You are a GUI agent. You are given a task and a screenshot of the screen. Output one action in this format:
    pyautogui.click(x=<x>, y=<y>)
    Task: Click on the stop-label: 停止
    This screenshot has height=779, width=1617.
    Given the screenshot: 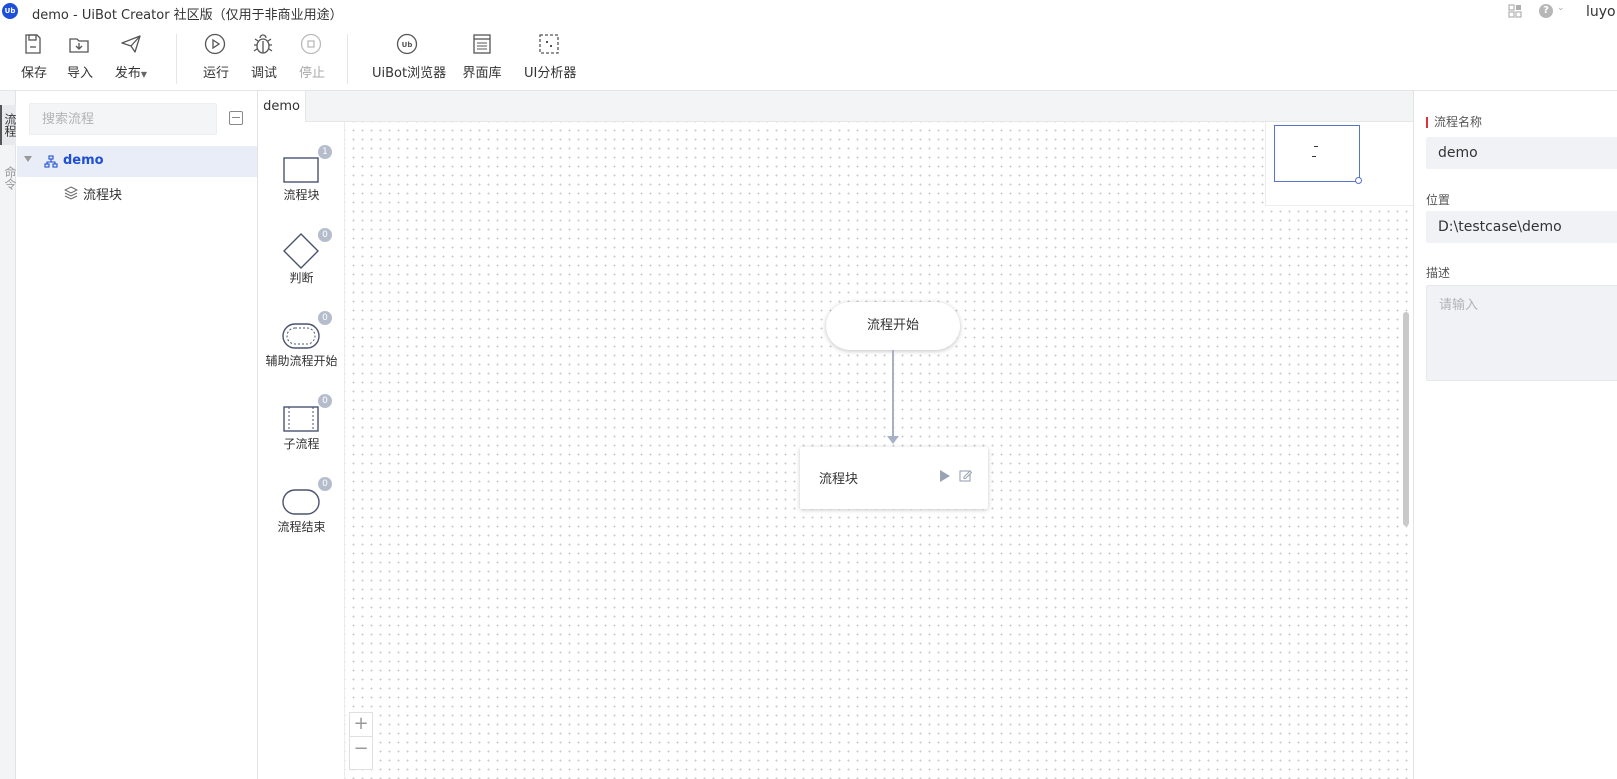 What is the action you would take?
    pyautogui.click(x=312, y=73)
    